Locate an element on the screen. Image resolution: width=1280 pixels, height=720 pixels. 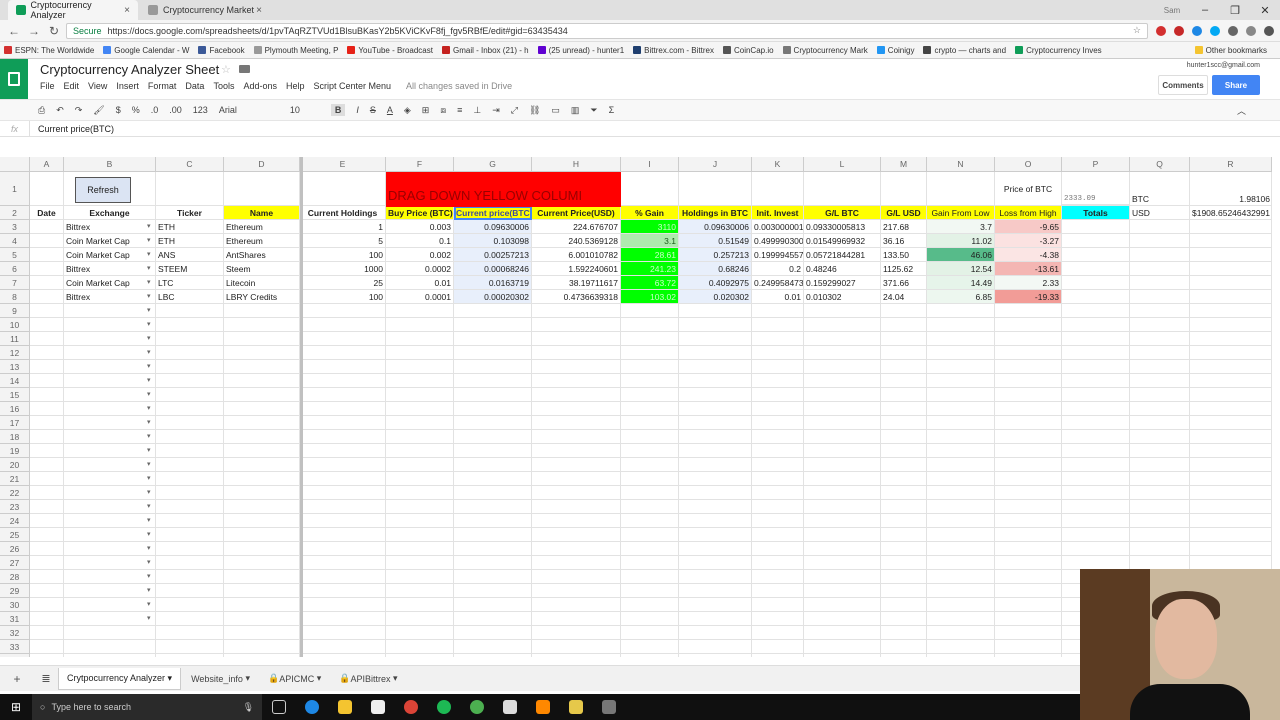
row-header: 3 is located at coordinates (15, 227).